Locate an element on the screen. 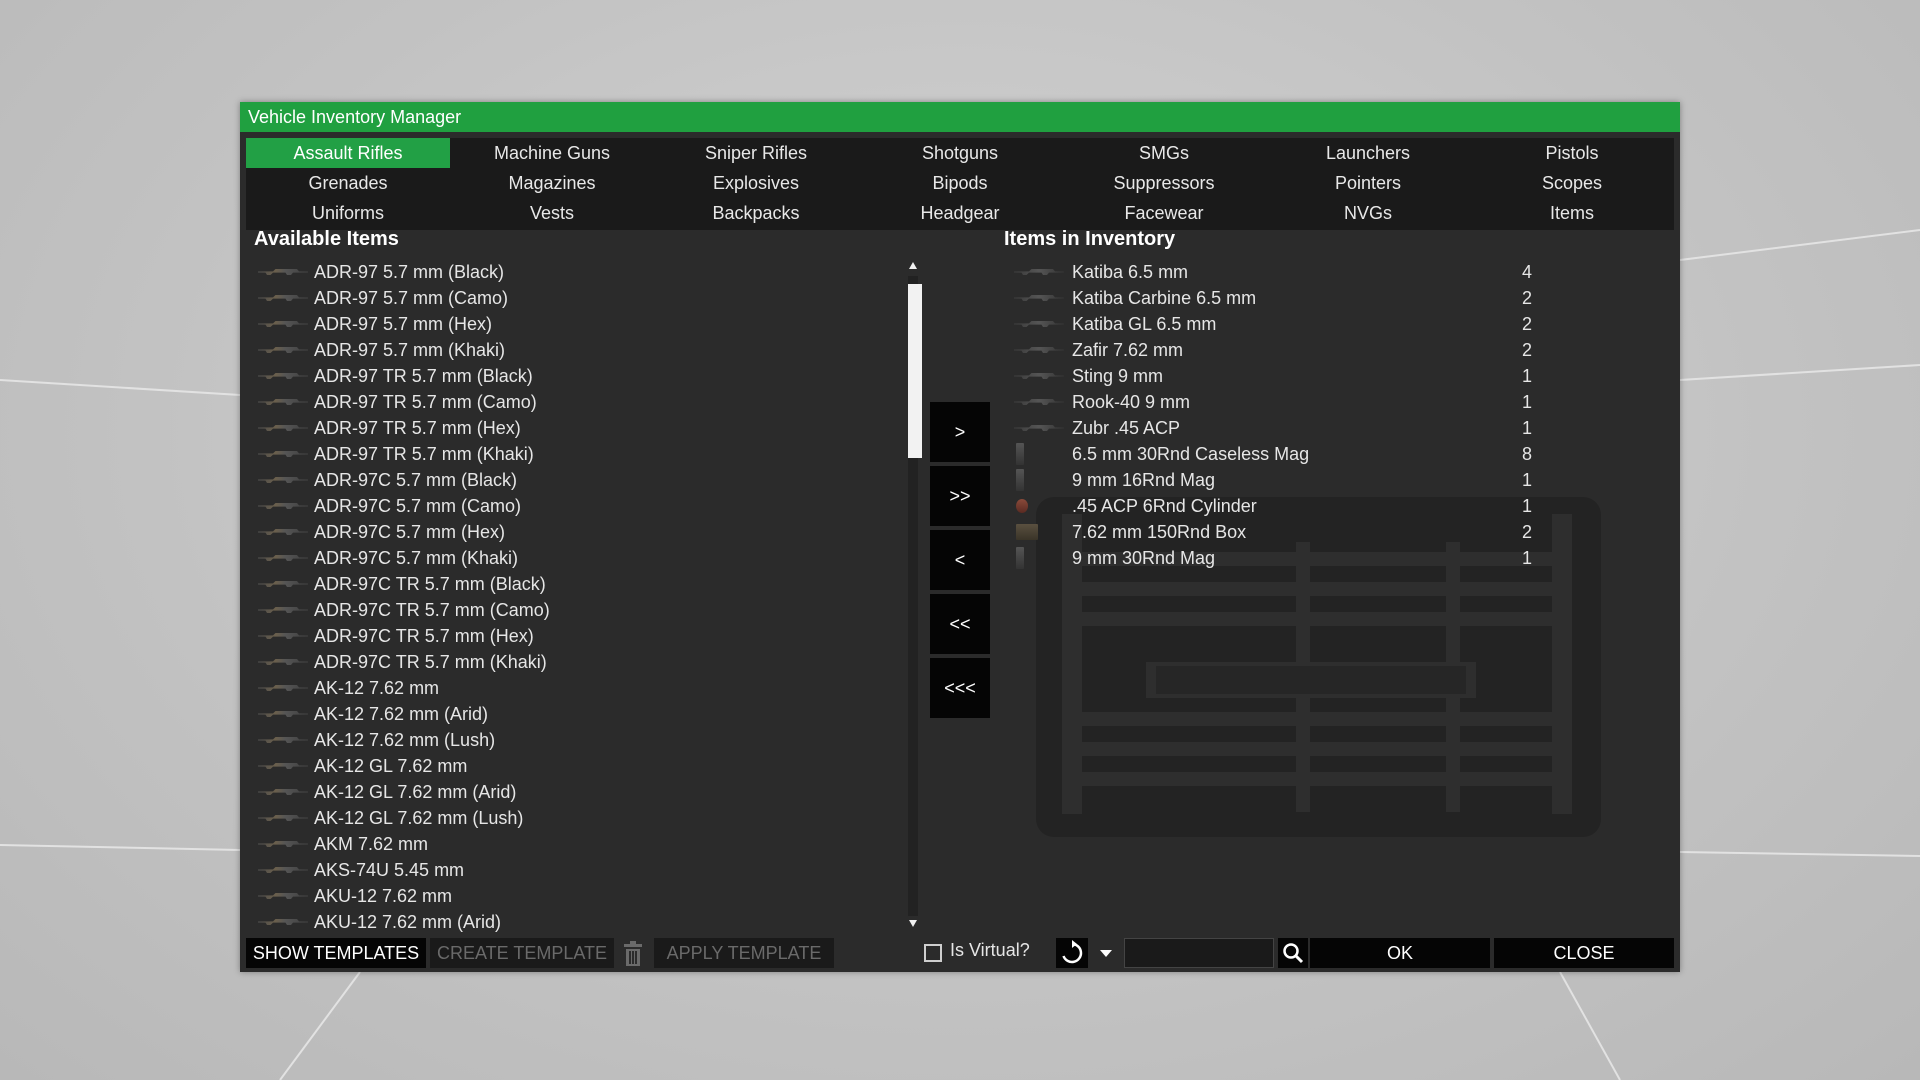 The width and height of the screenshot is (1920, 1080). list-item: ADR-97C 5.7 mm (Hex) is located at coordinates (564, 532).